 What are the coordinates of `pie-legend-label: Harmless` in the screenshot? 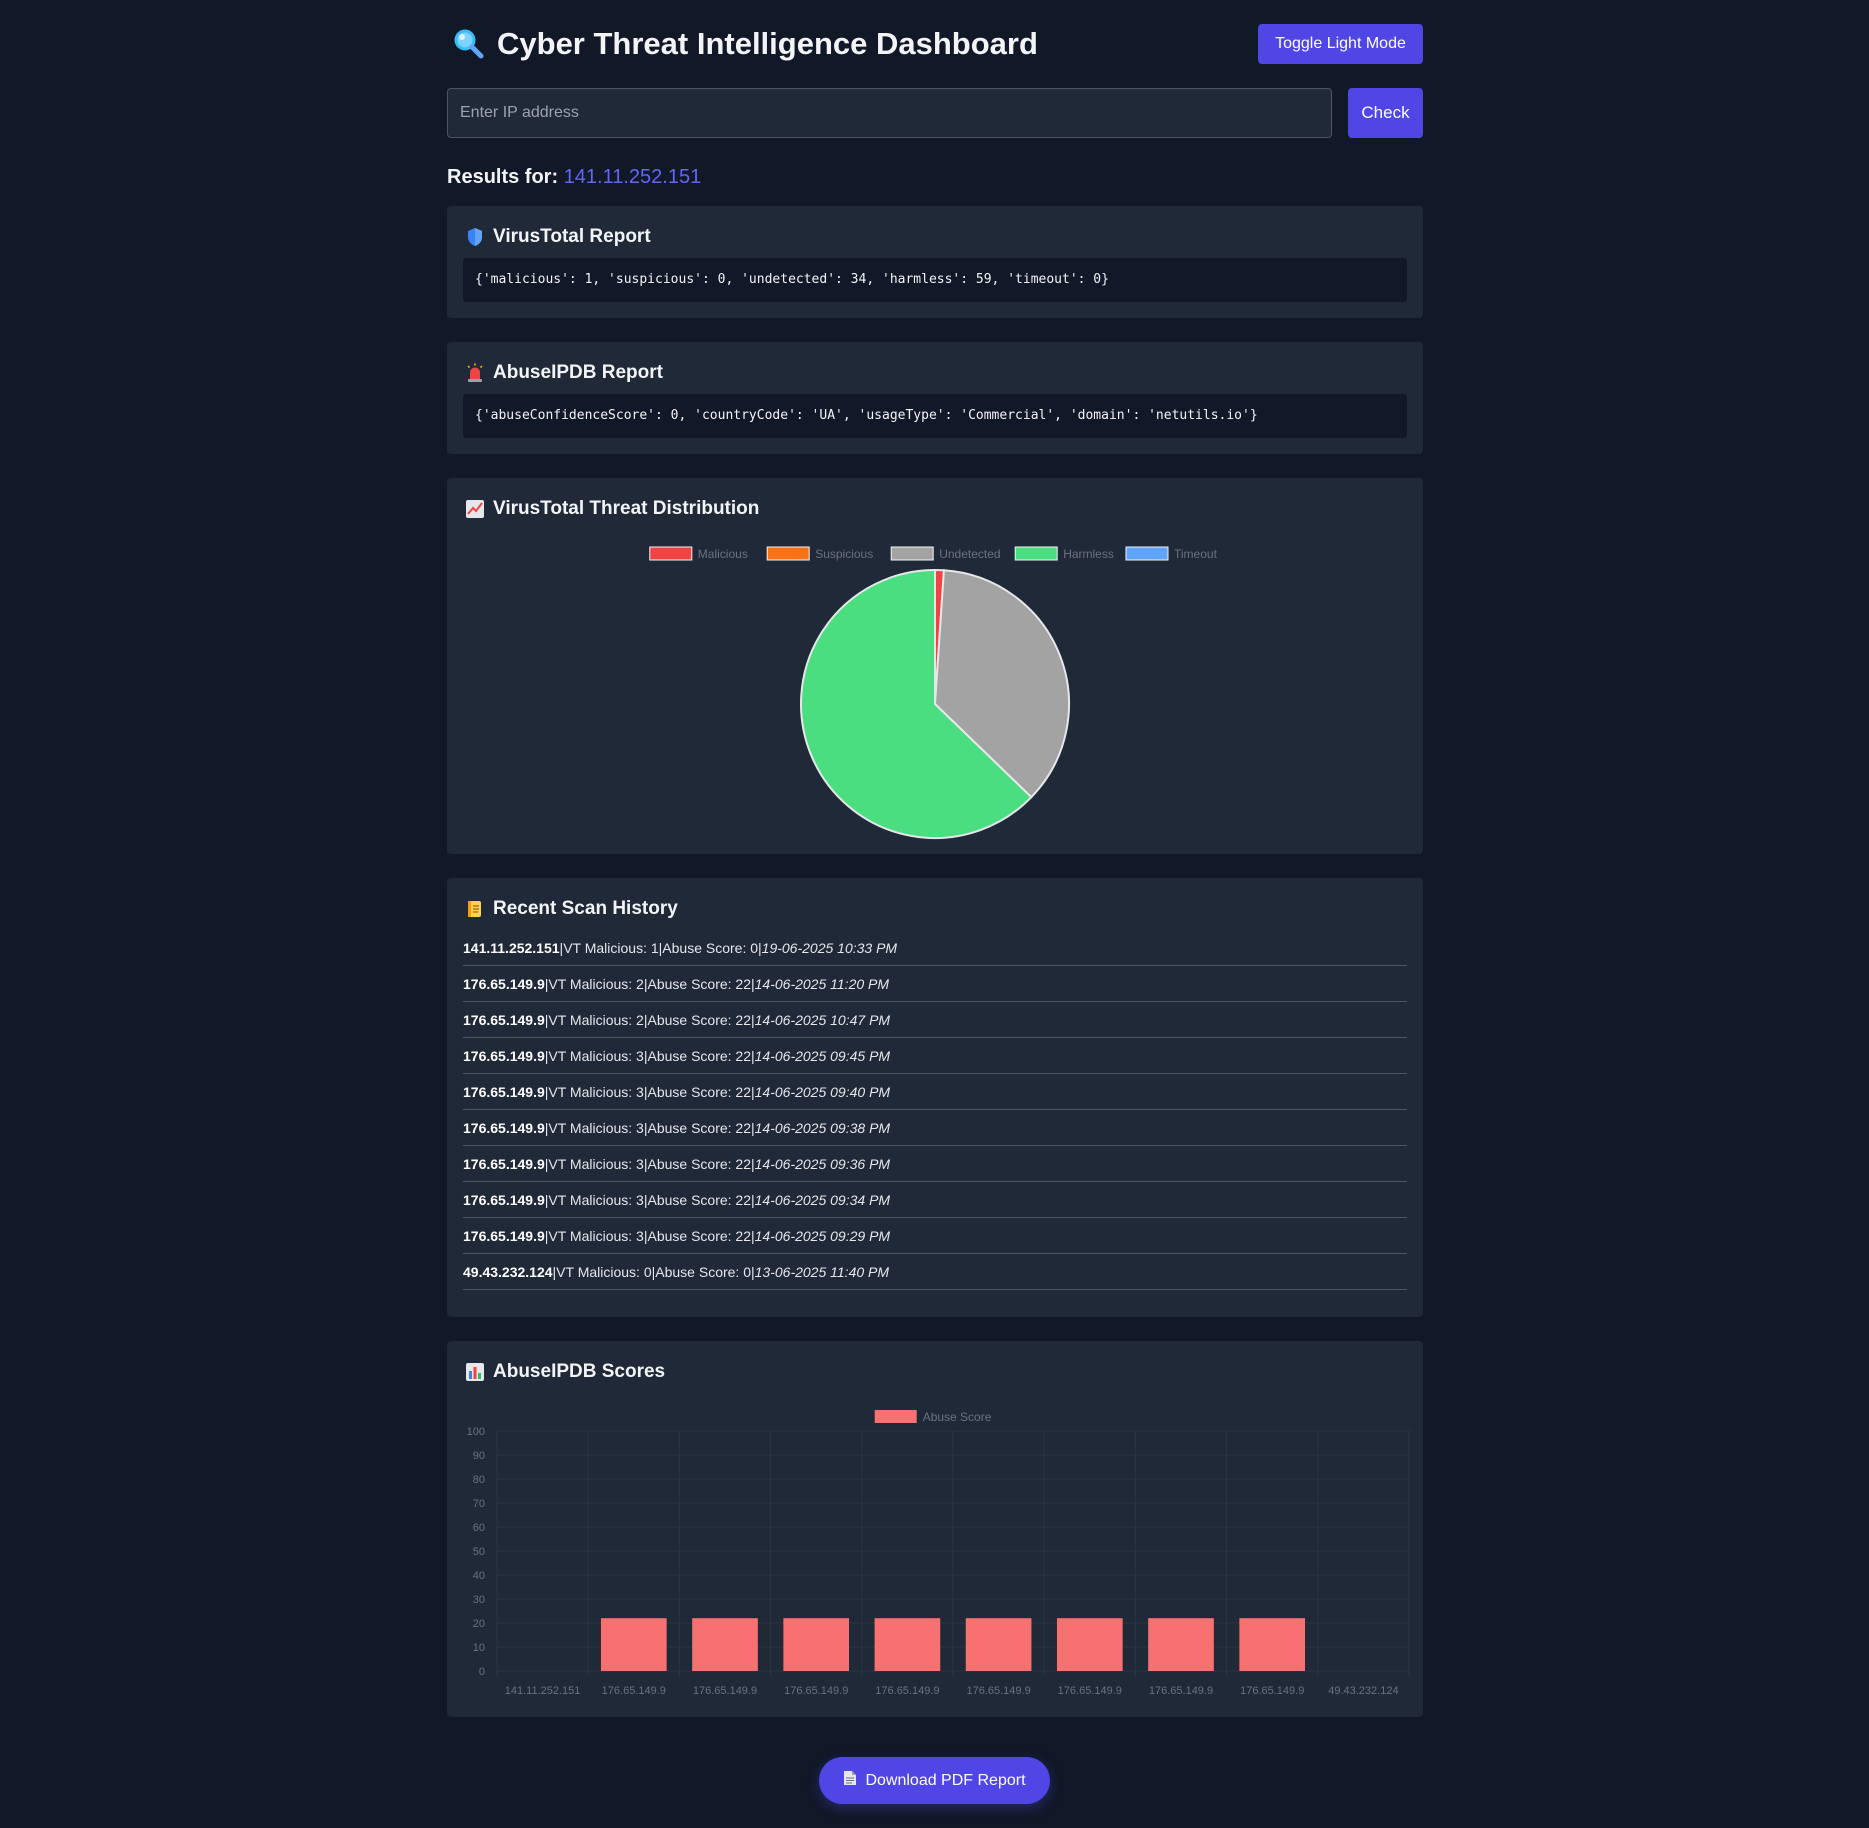 It's located at (1088, 554).